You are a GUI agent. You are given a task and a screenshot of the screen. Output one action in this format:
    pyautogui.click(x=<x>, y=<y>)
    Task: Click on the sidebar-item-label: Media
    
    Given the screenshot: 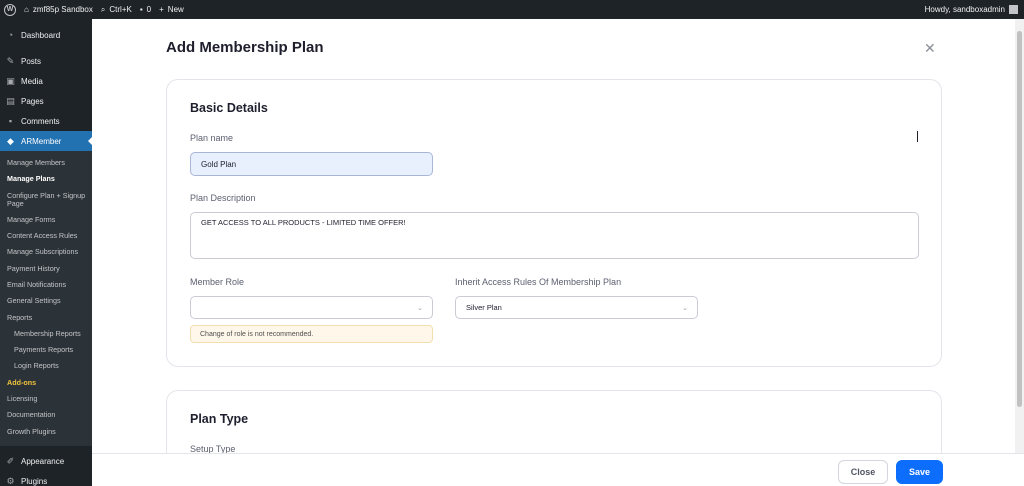 What is the action you would take?
    pyautogui.click(x=32, y=81)
    